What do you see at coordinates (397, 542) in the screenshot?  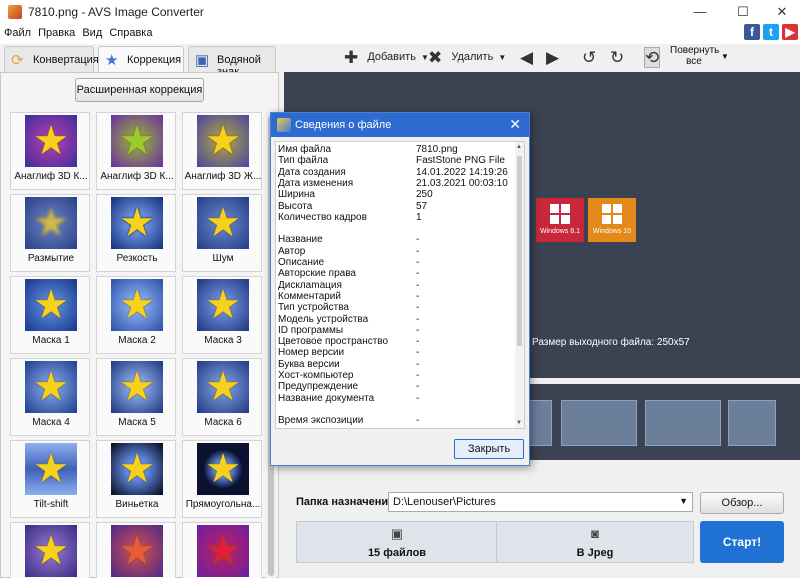 I see `step-files: ▣ 15 файлов` at bounding box center [397, 542].